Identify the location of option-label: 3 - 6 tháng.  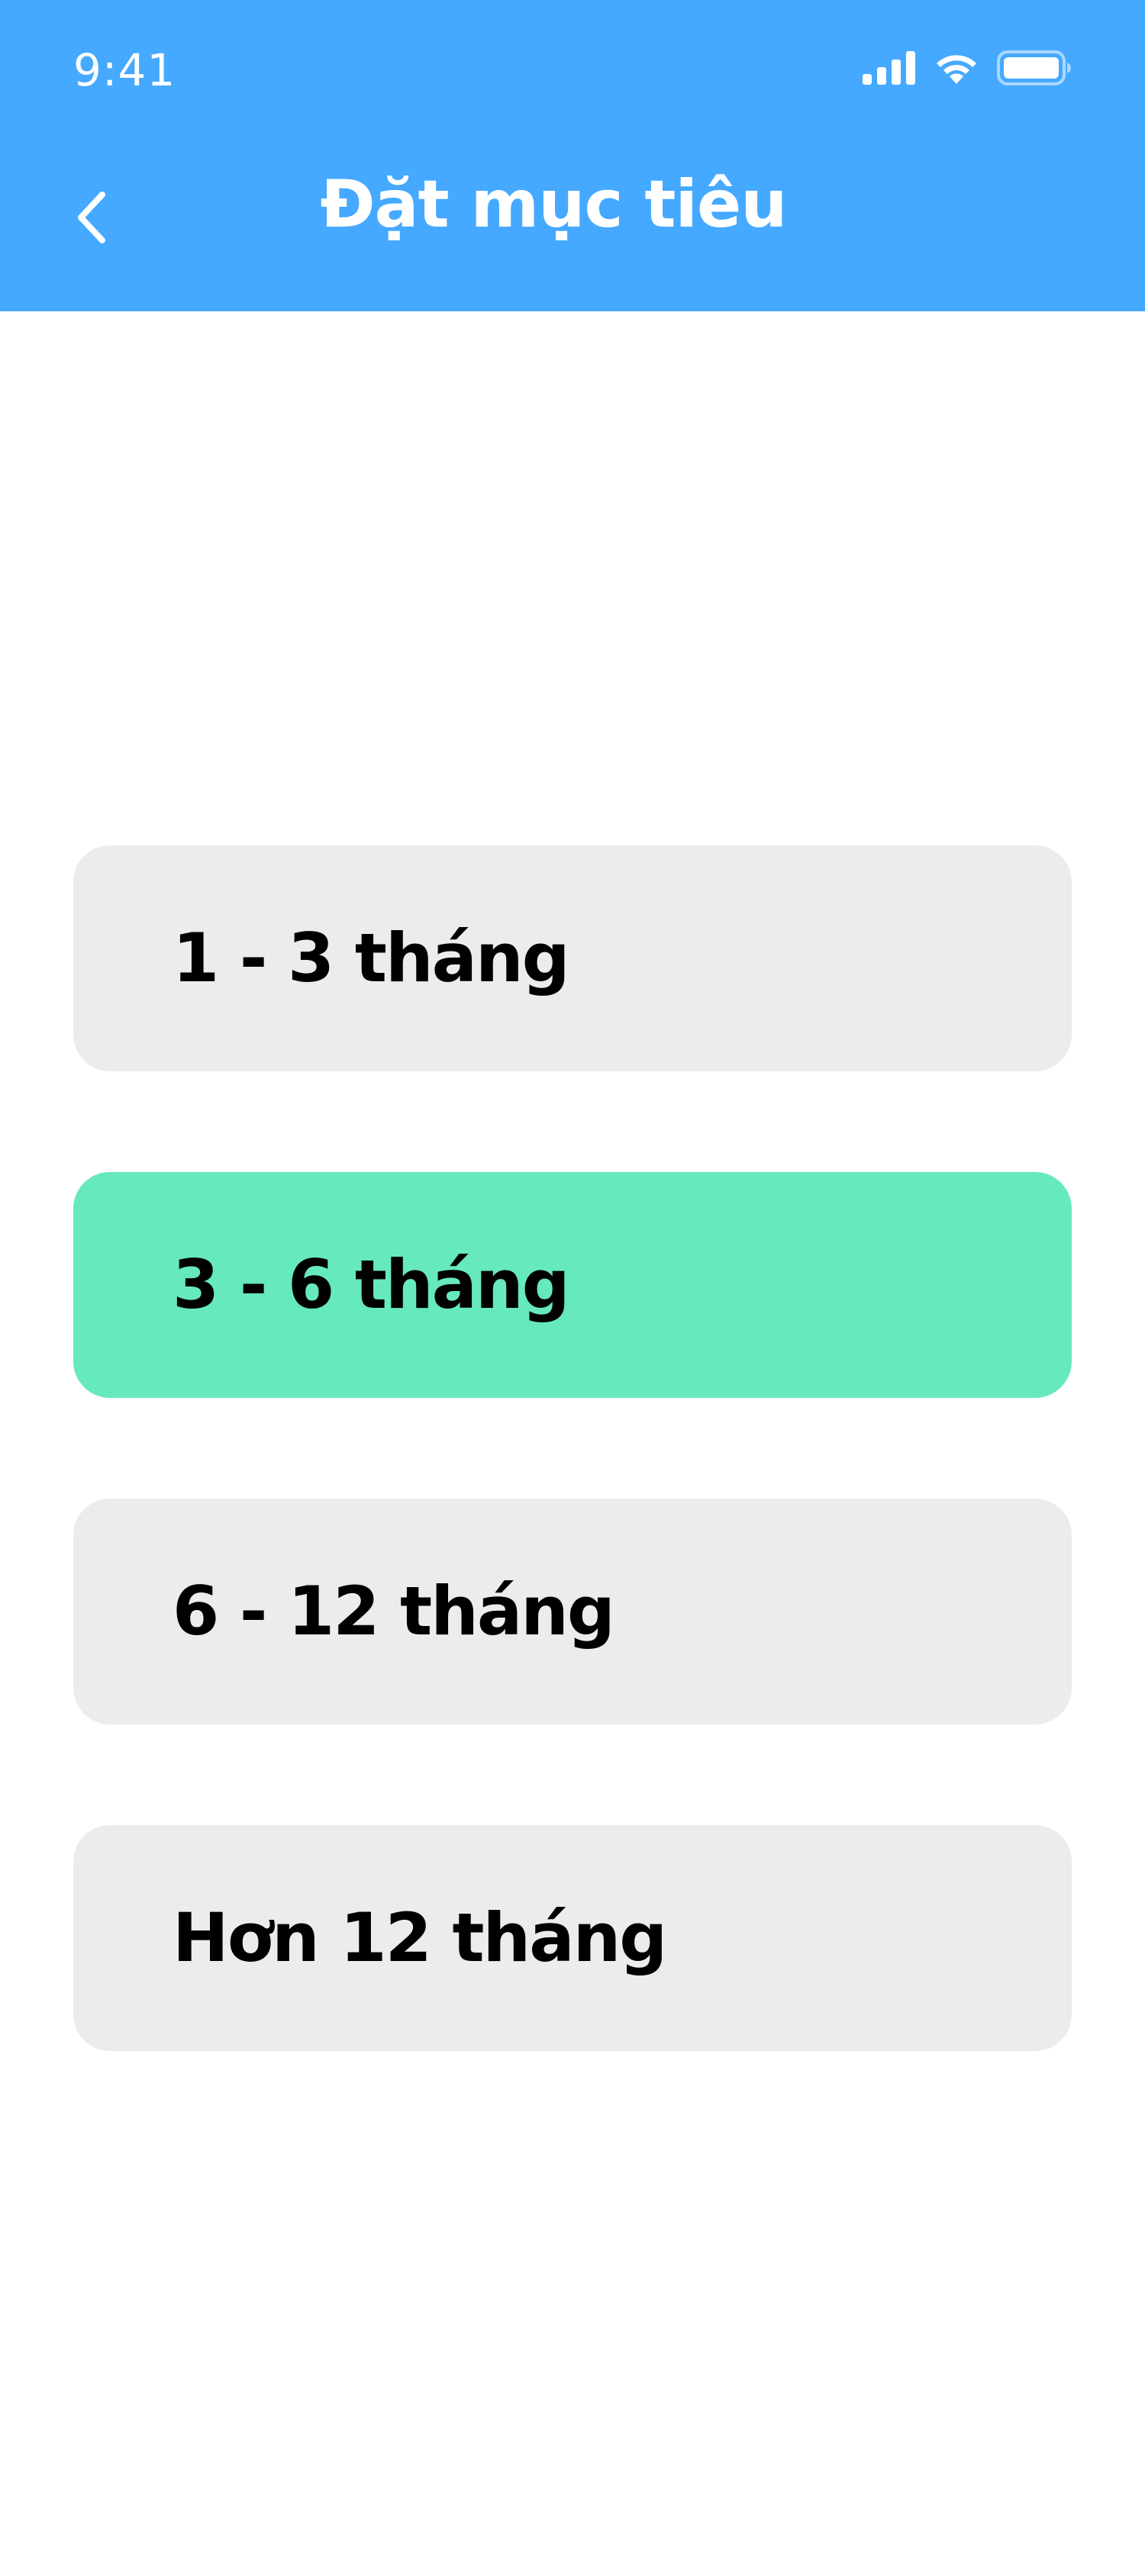
(371, 1284).